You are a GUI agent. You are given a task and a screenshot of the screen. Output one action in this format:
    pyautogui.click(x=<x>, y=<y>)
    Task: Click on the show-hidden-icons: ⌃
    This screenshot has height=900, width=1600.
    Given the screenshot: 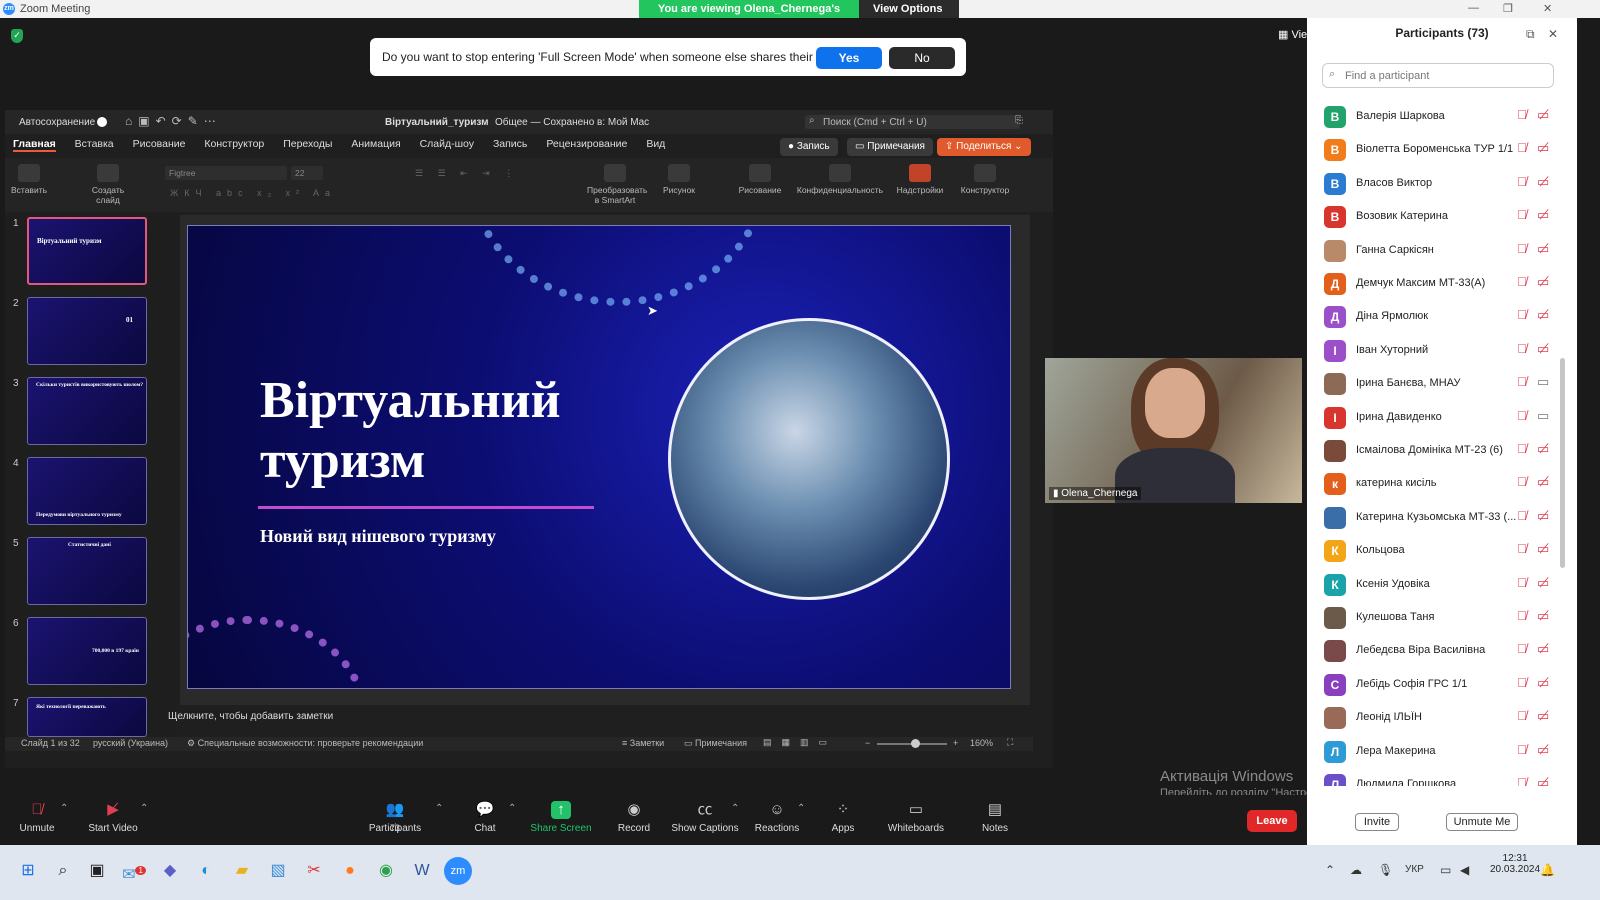 What is the action you would take?
    pyautogui.click(x=1330, y=870)
    